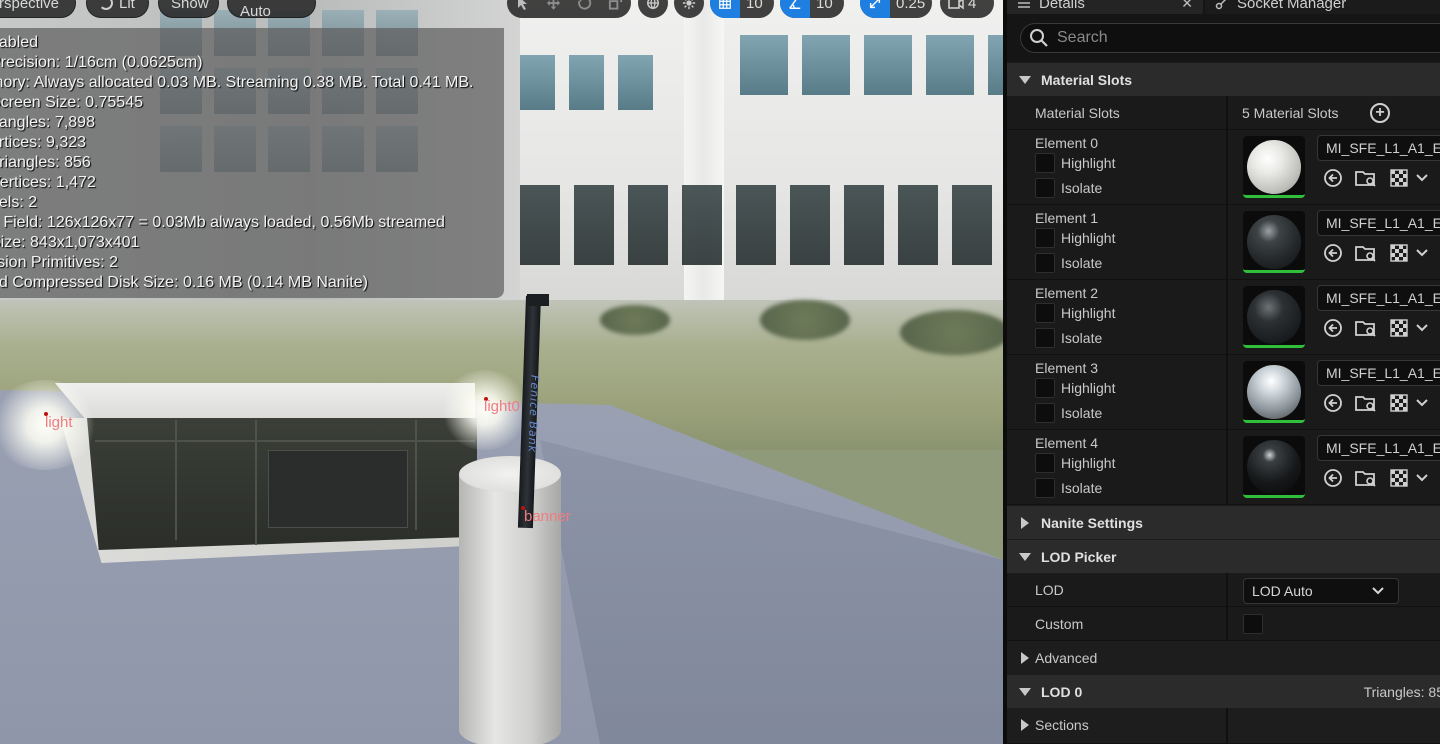 This screenshot has width=1440, height=744. Describe the element at coordinates (1380, 113) in the screenshot. I see `add-material-slot-icon: +` at that location.